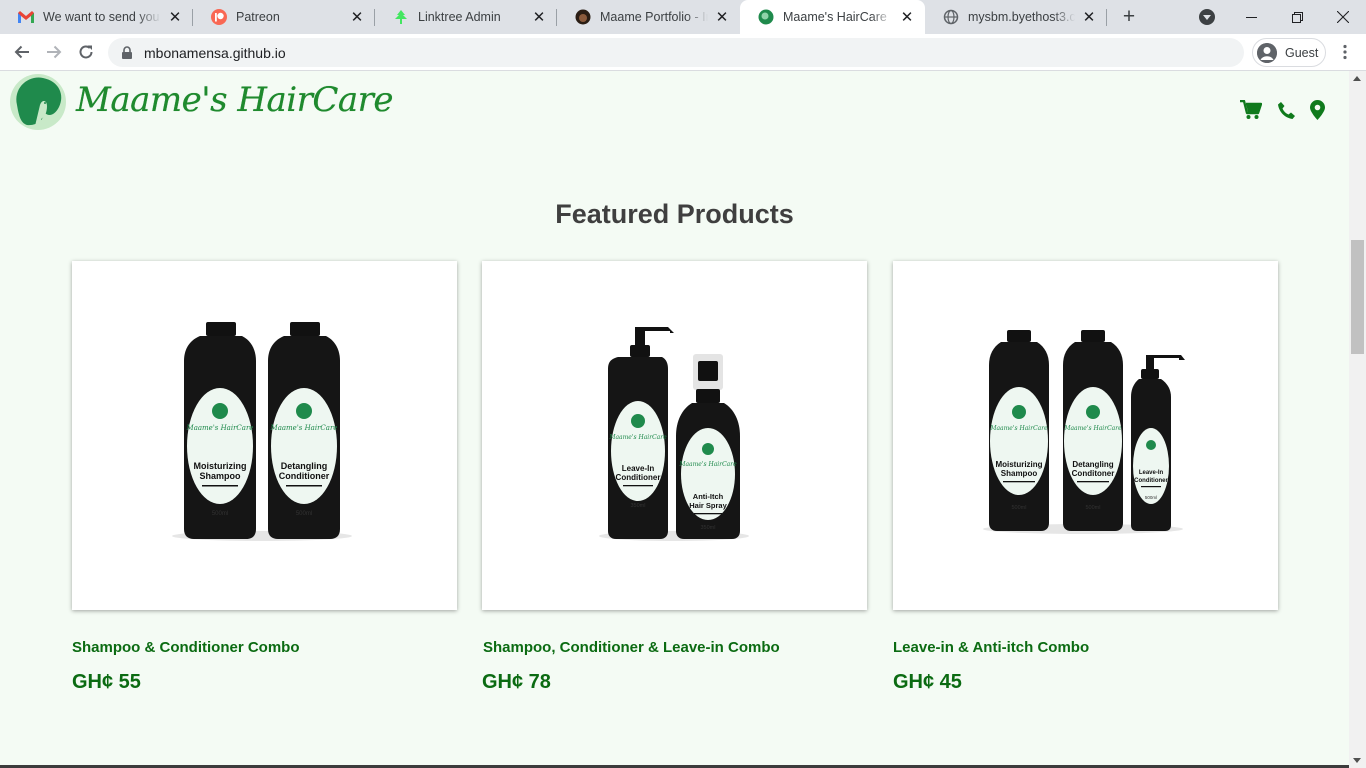 This screenshot has width=1366, height=768. What do you see at coordinates (676, 52) in the screenshot?
I see `address-bar: mbonamensa.github.io` at bounding box center [676, 52].